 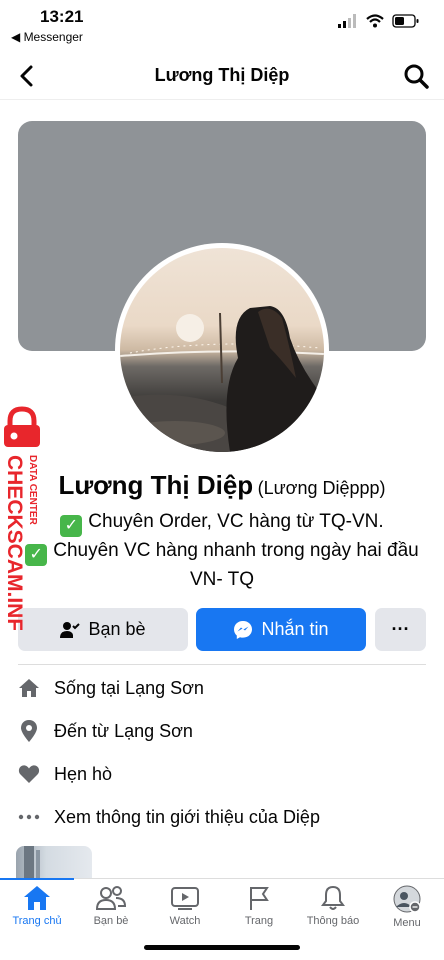 What do you see at coordinates (222, 25) in the screenshot?
I see `status-bar: 13:21 ◀ Messenger` at bounding box center [222, 25].